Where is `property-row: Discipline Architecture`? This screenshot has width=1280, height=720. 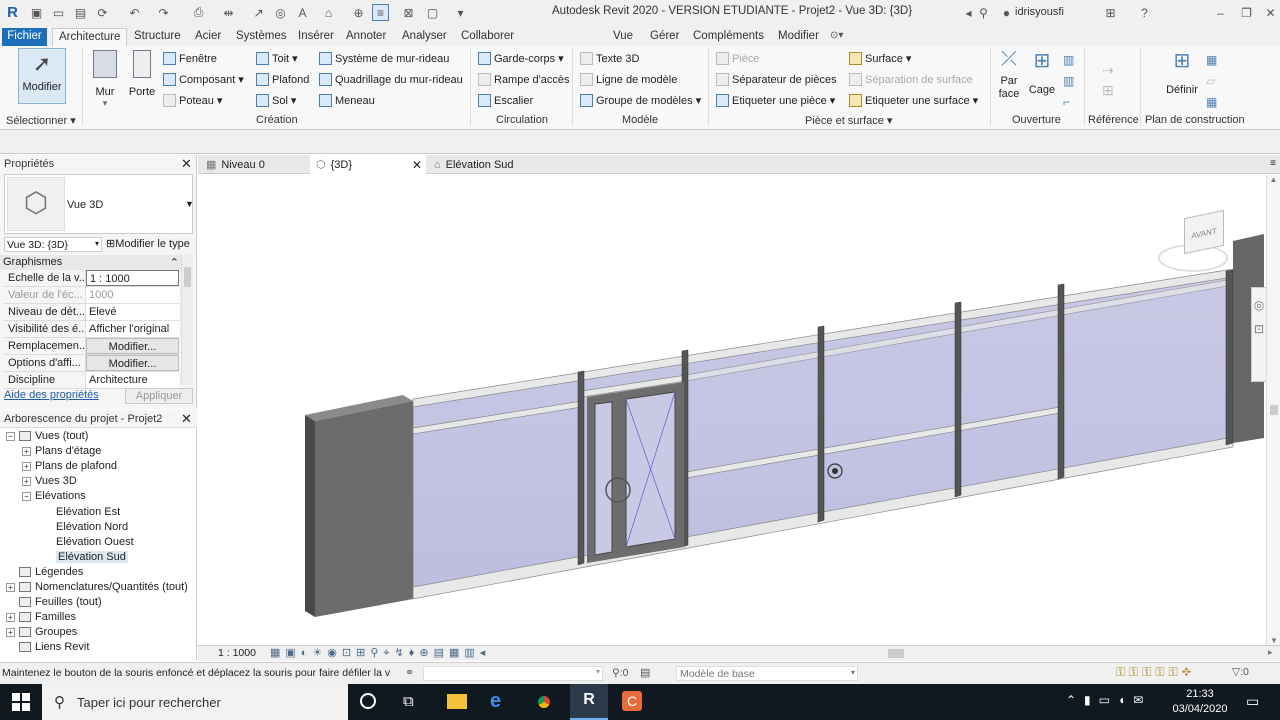
property-row: Discipline Architecture is located at coordinates (91, 380).